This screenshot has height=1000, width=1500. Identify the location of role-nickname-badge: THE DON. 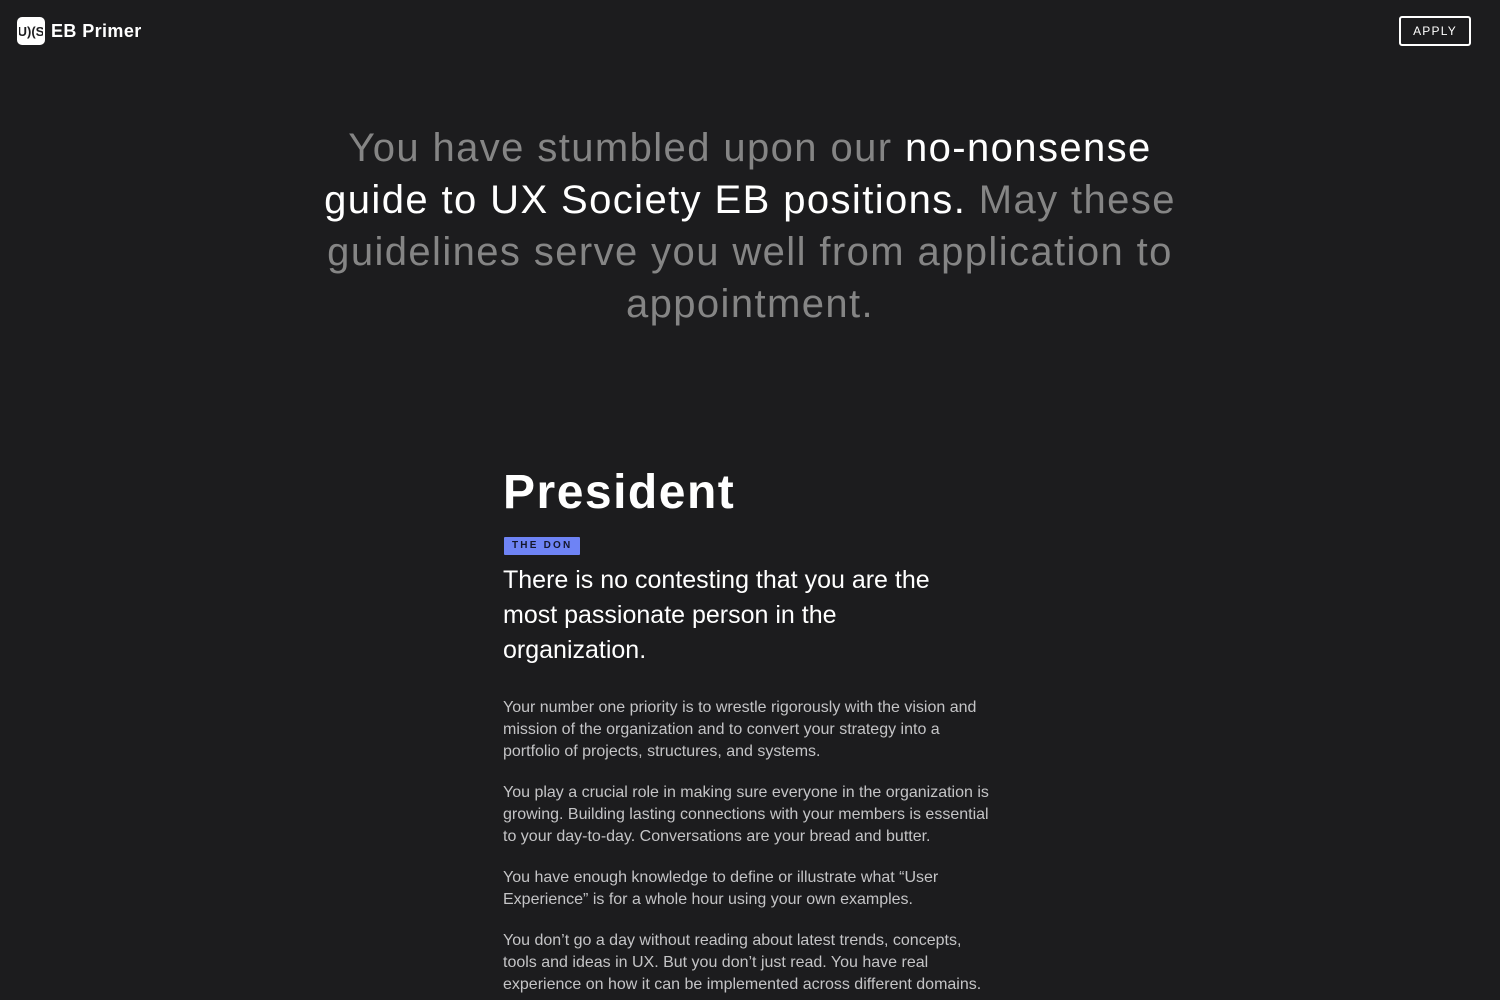
(542, 546).